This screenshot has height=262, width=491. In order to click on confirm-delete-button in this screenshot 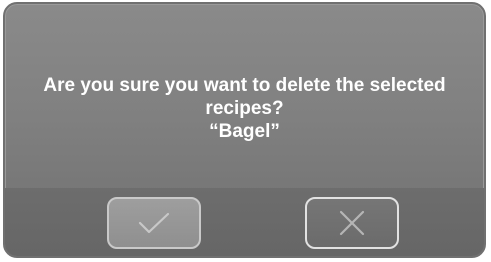, I will do `click(154, 223)`.